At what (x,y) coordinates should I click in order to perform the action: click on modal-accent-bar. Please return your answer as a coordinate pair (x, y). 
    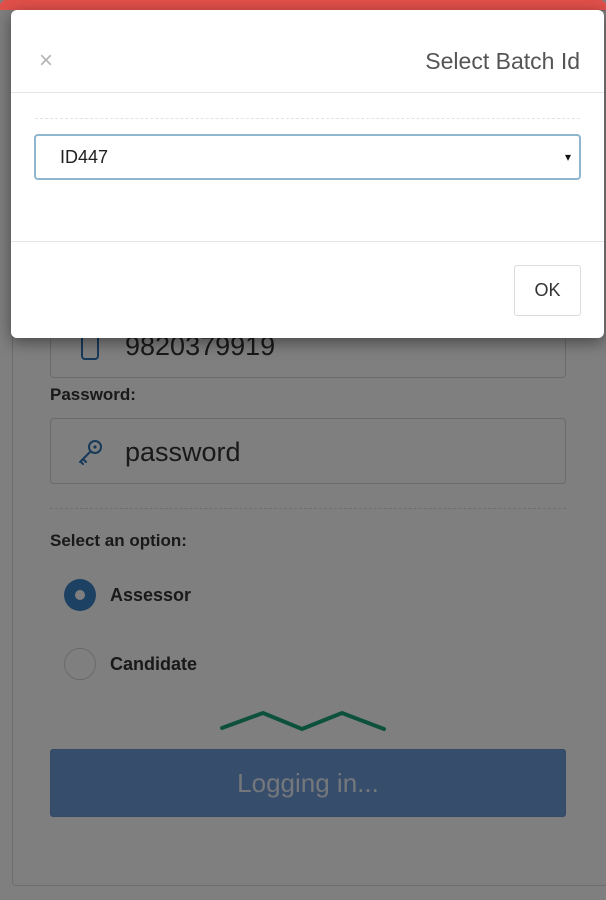
    Looking at the image, I should click on (303, 5).